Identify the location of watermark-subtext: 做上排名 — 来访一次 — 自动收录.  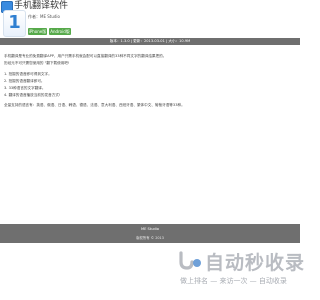
(233, 281).